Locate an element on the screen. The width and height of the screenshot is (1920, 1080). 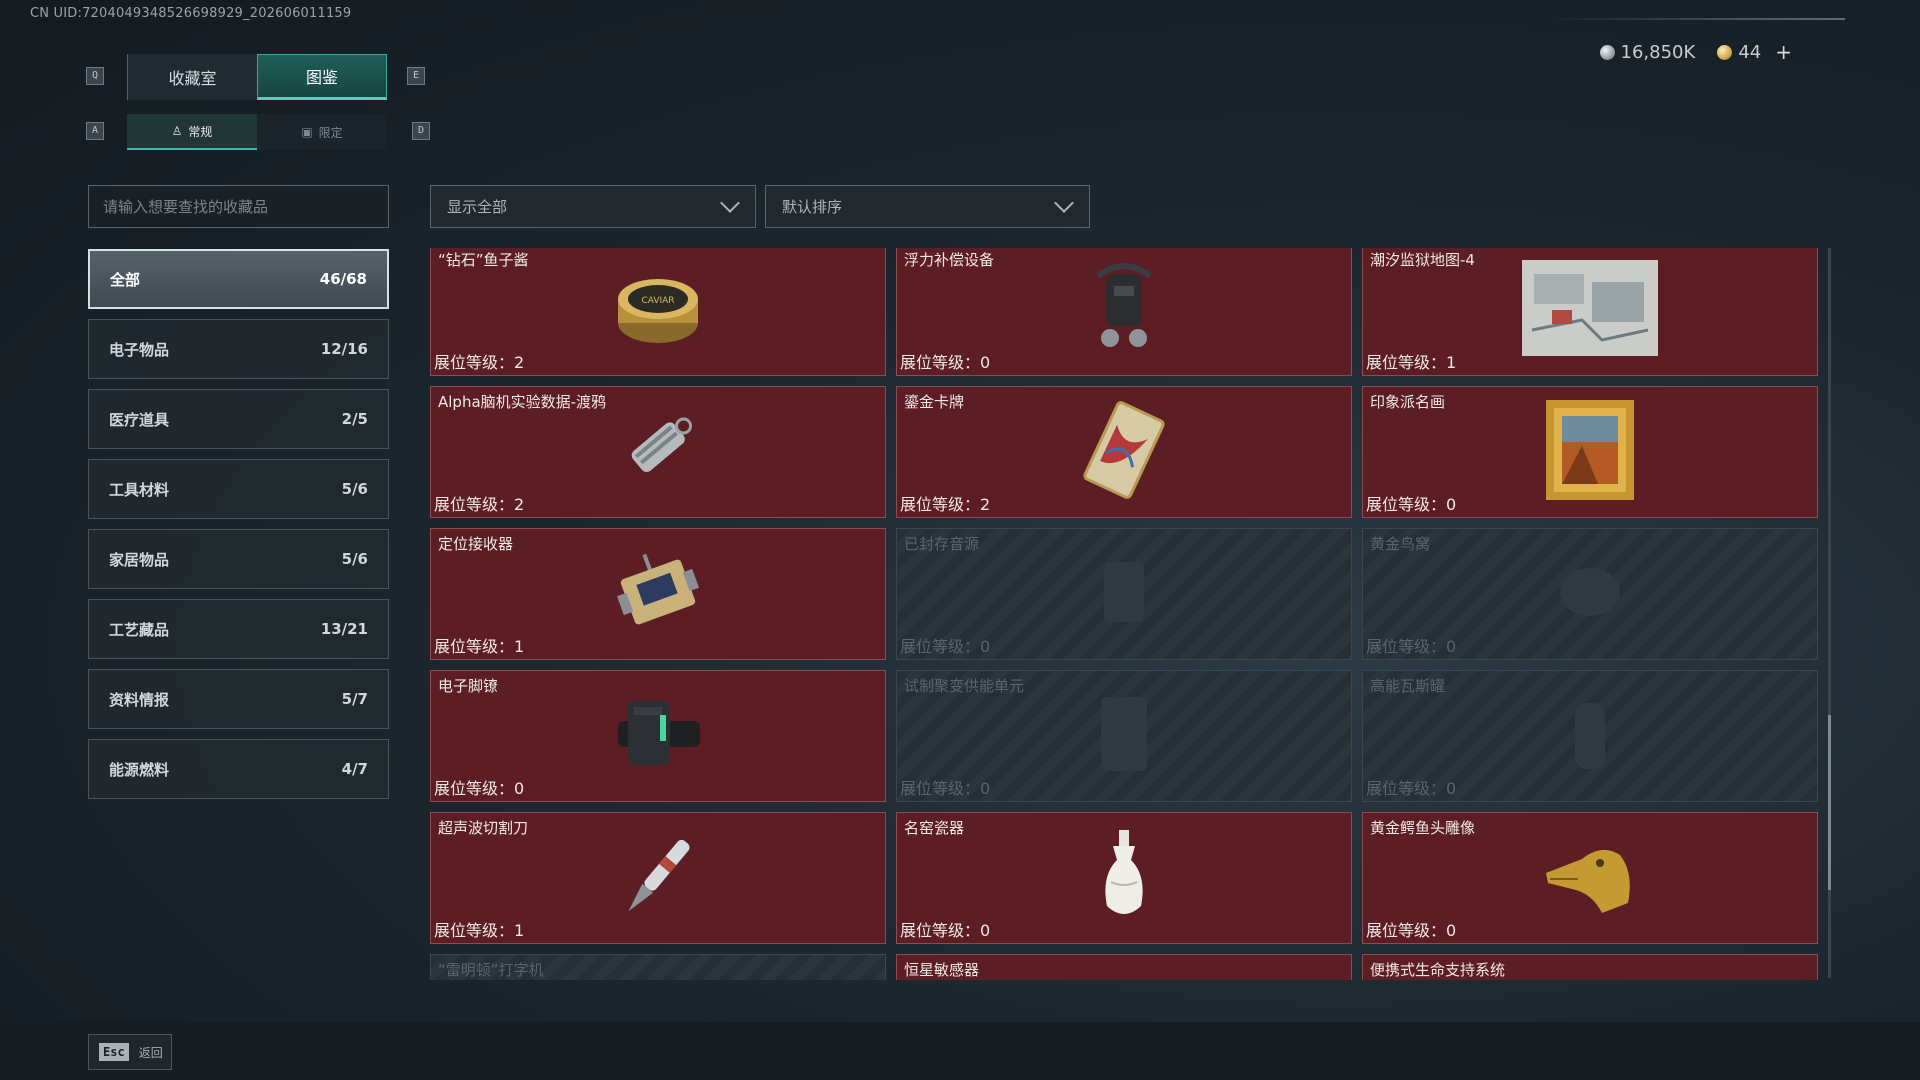
receiver-icon is located at coordinates (658, 594).